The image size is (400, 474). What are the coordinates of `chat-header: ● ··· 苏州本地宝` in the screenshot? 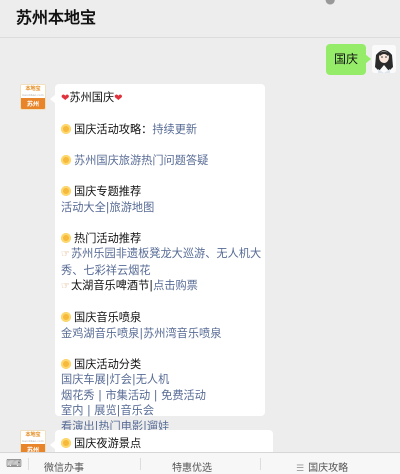 It's located at (200, 19).